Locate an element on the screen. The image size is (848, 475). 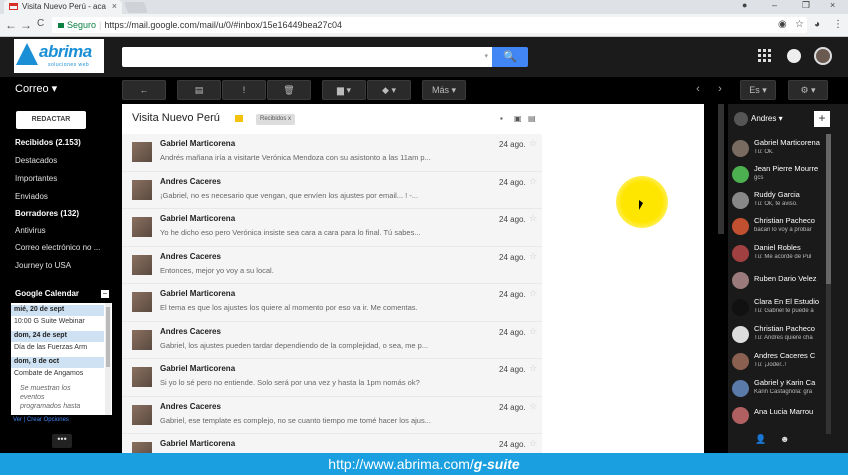
forward-icon: → is located at coordinates (26, 25).